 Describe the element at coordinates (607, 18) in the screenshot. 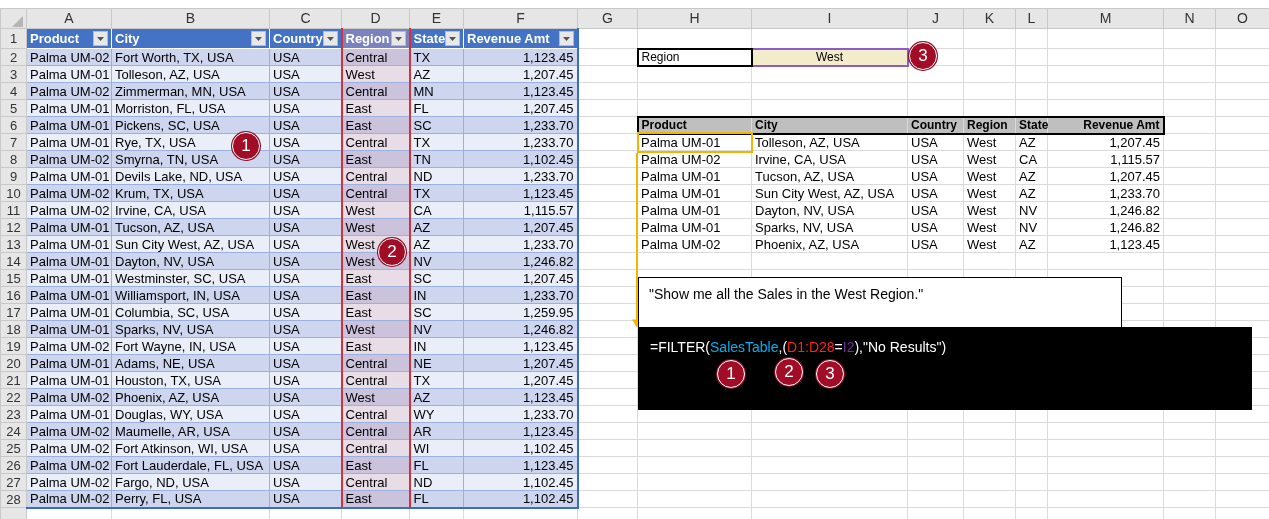

I see `column-letter: G` at that location.